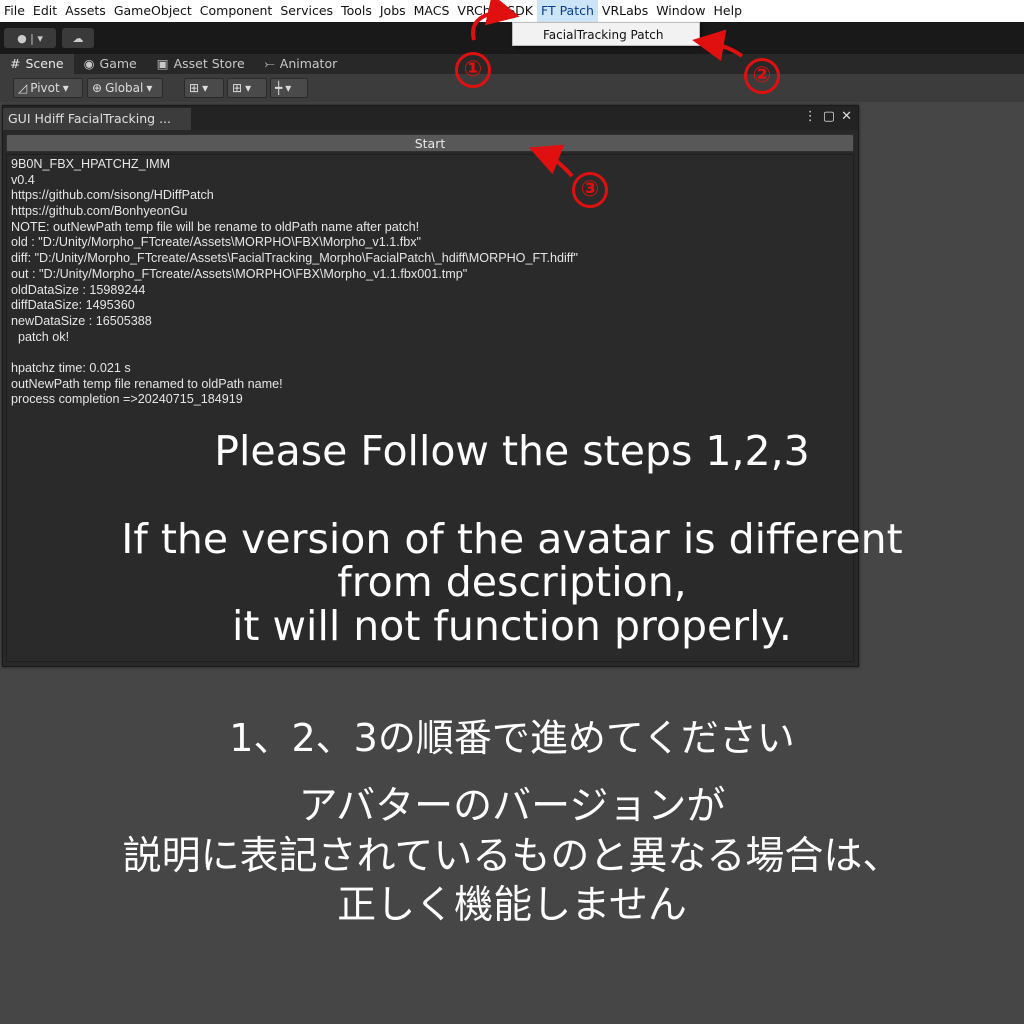  I want to click on account-button: ● | ▾, so click(30, 38).